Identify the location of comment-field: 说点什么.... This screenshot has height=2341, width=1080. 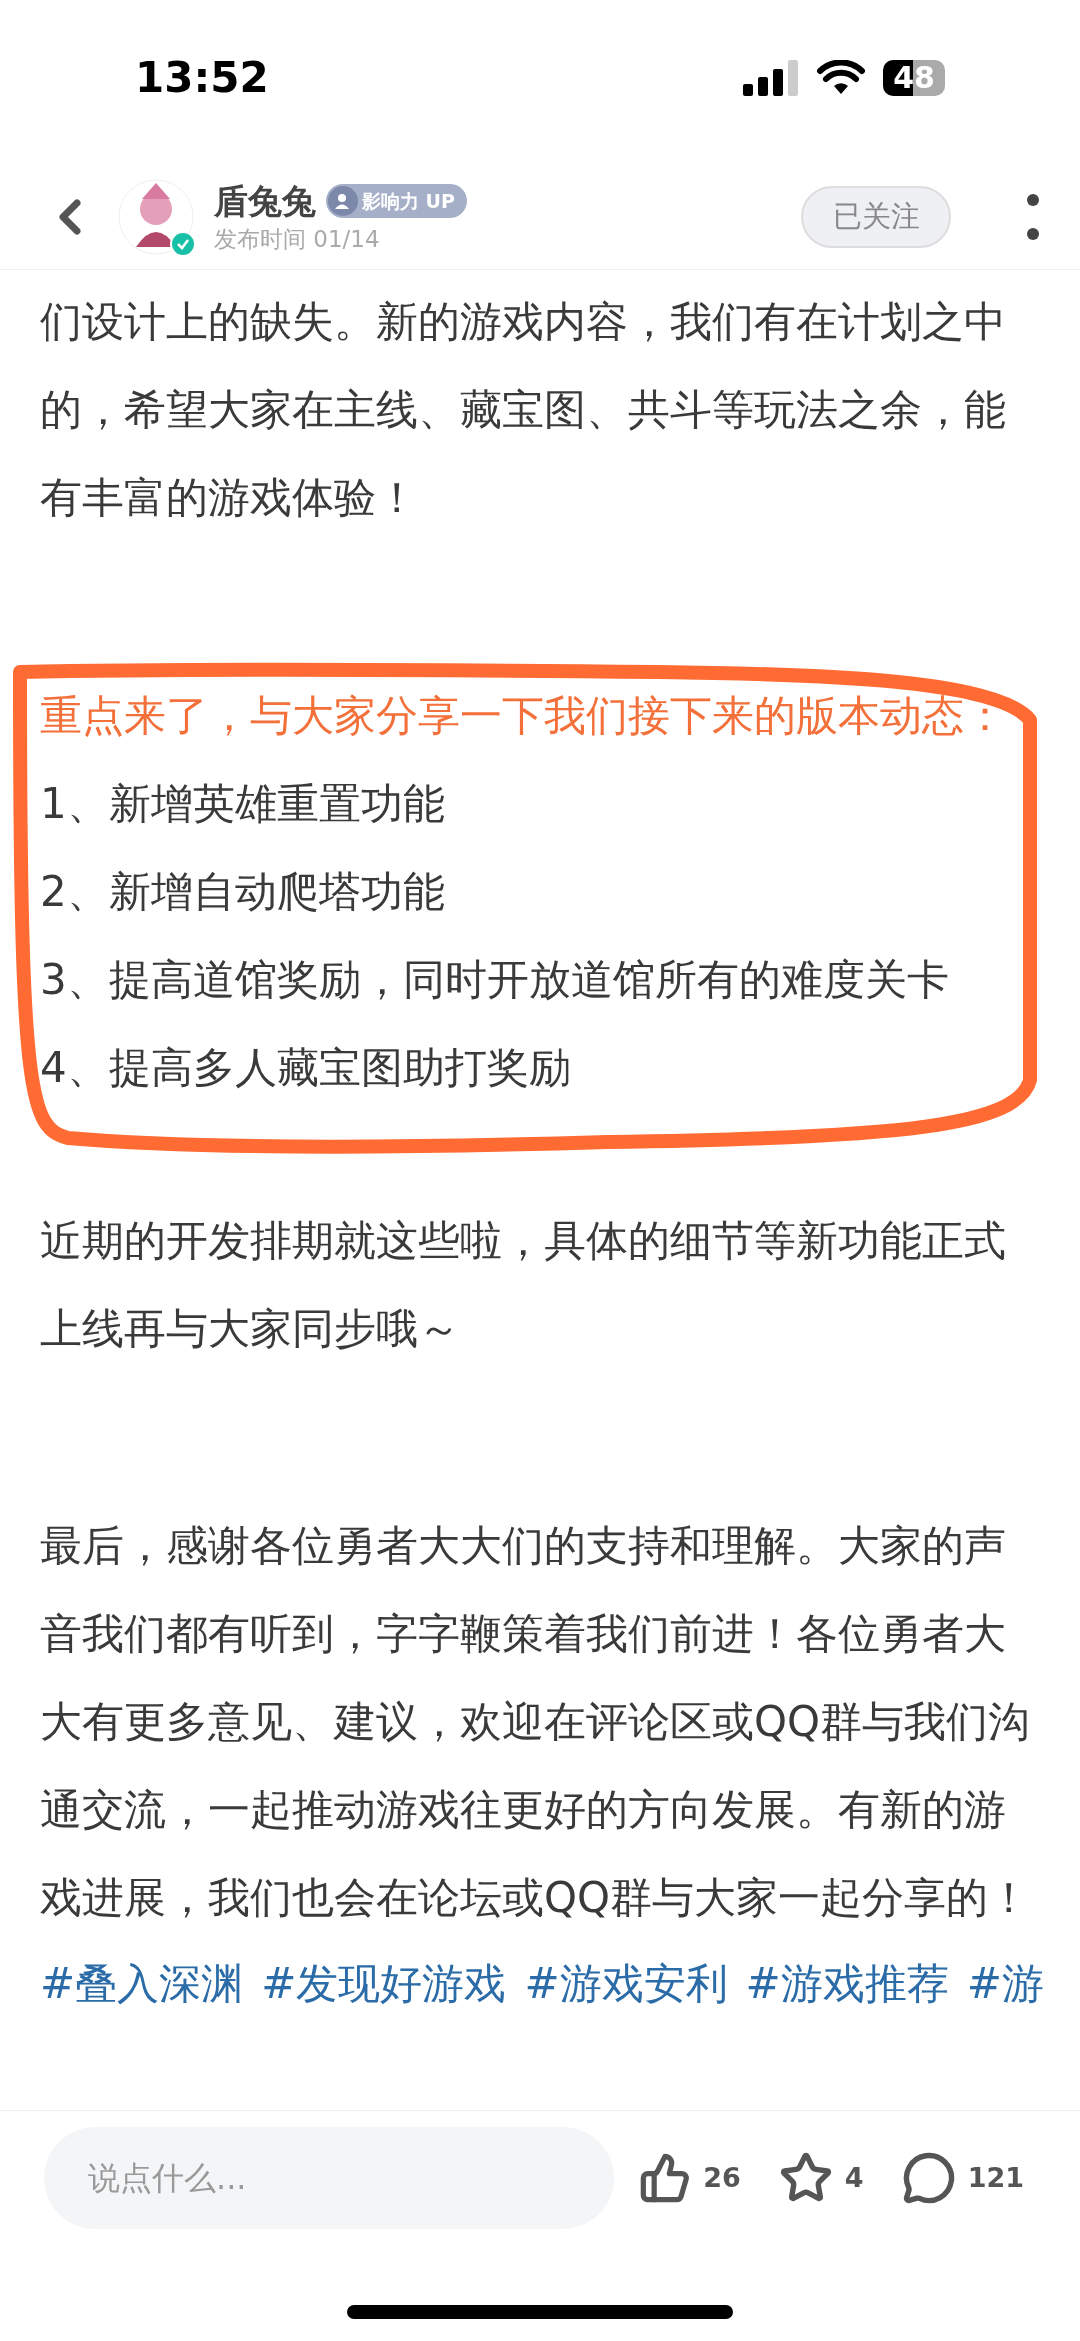
(329, 2178).